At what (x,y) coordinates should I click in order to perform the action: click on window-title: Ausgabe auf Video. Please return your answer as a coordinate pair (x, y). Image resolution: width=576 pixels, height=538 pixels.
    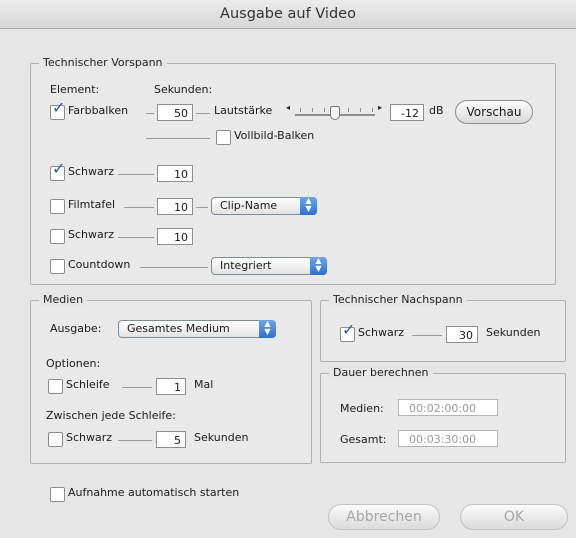
    Looking at the image, I should click on (288, 14).